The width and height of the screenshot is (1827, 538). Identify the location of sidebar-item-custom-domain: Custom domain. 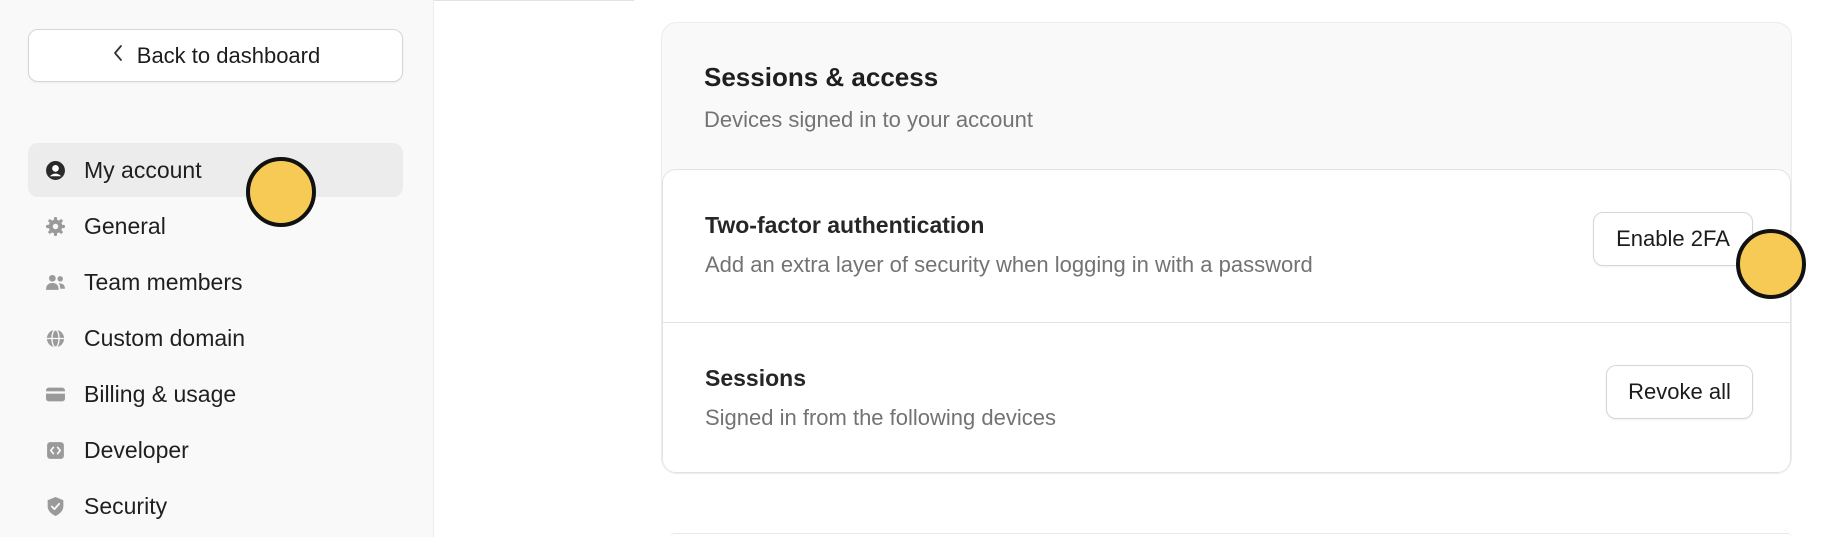
(215, 338).